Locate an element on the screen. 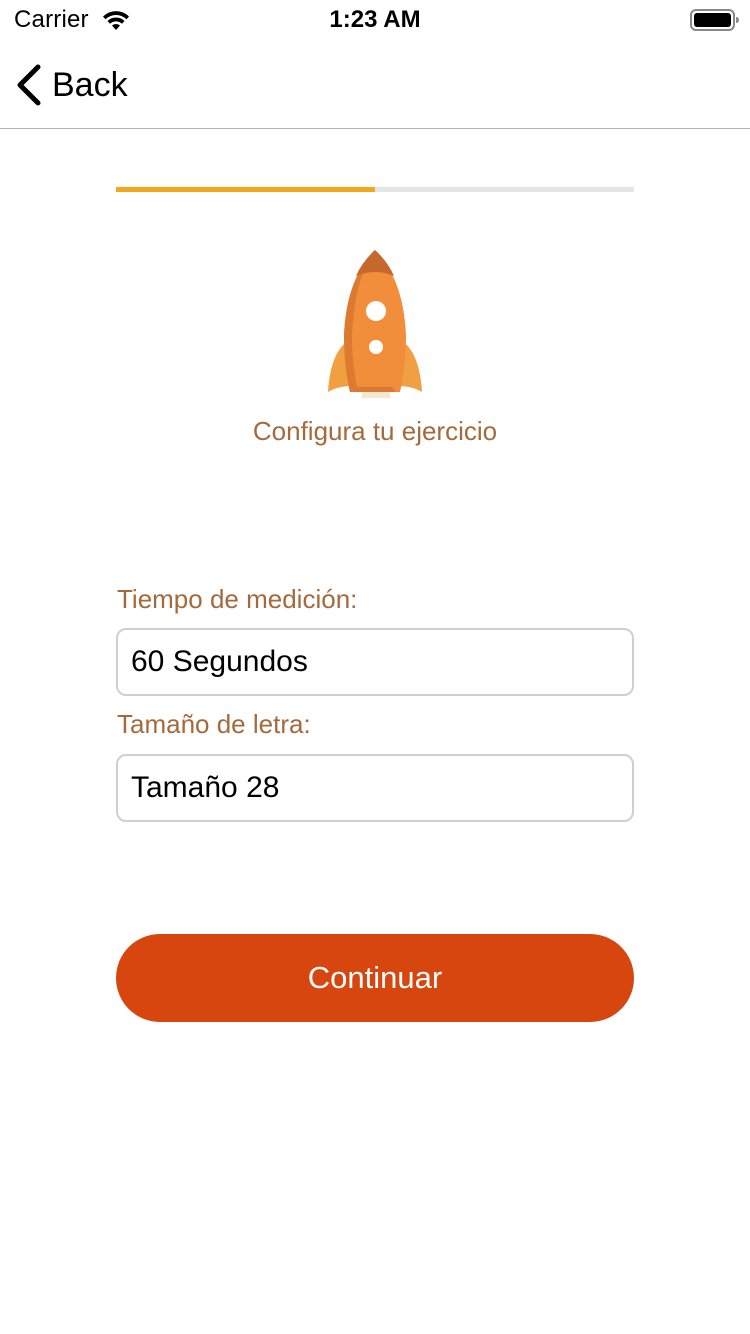  clock-time: 1:23 AM is located at coordinates (375, 19).